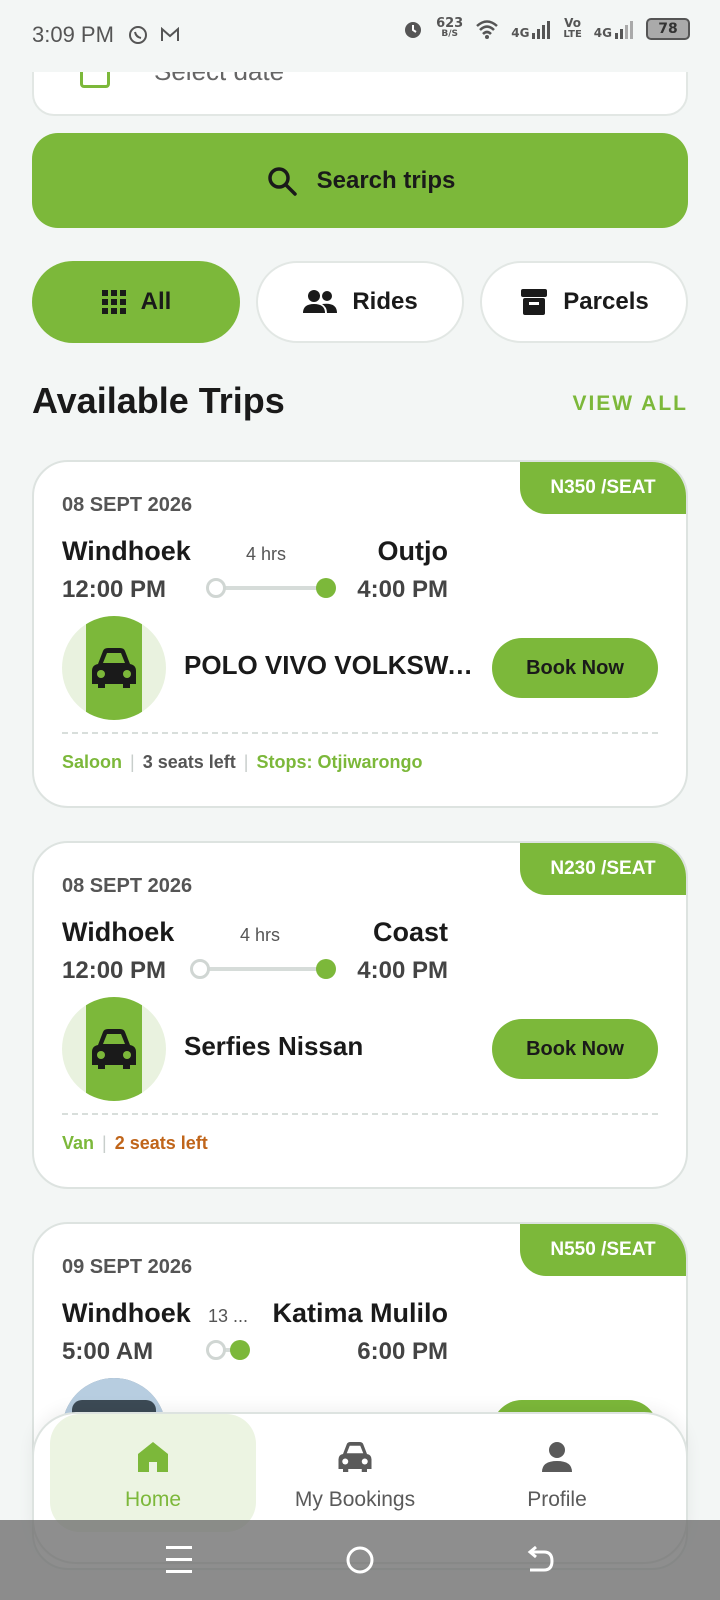  I want to click on system-nav-bar, so click(360, 1560).